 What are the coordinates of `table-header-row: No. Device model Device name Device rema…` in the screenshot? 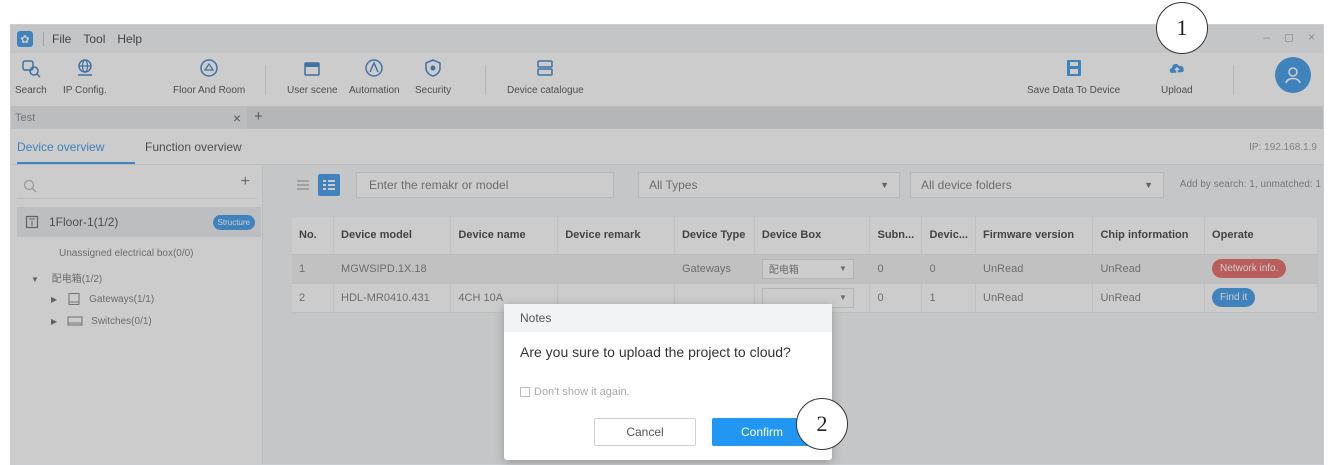 It's located at (805, 236).